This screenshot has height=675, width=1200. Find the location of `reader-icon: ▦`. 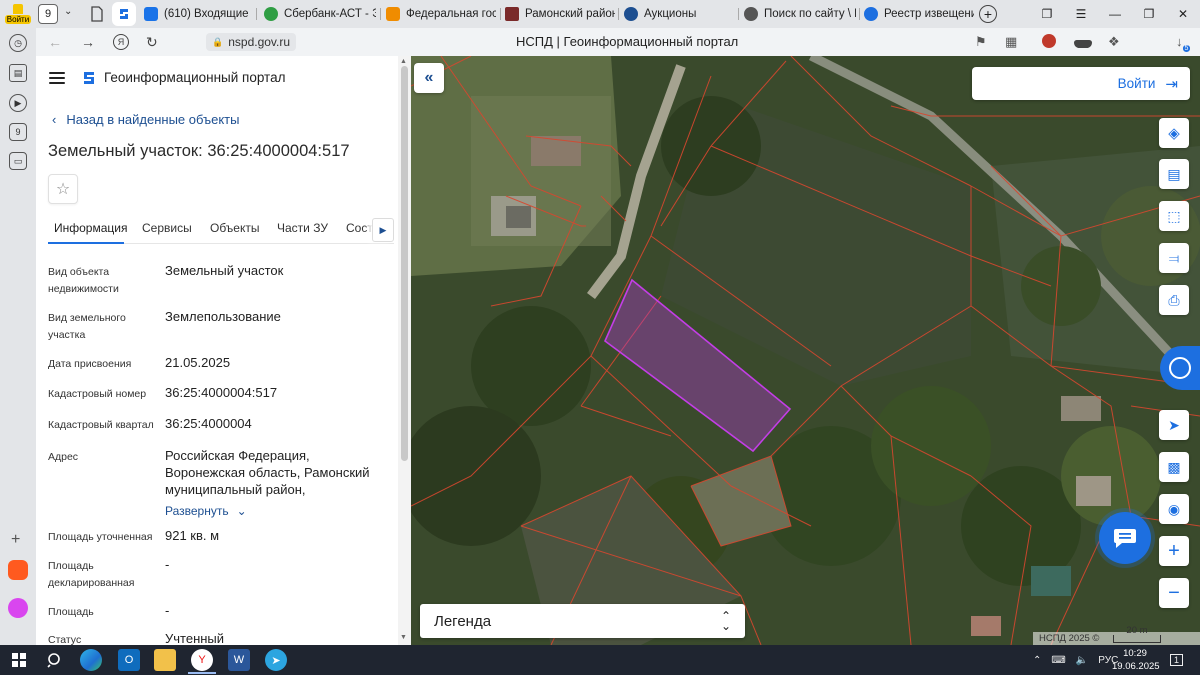

reader-icon: ▦ is located at coordinates (1011, 42).